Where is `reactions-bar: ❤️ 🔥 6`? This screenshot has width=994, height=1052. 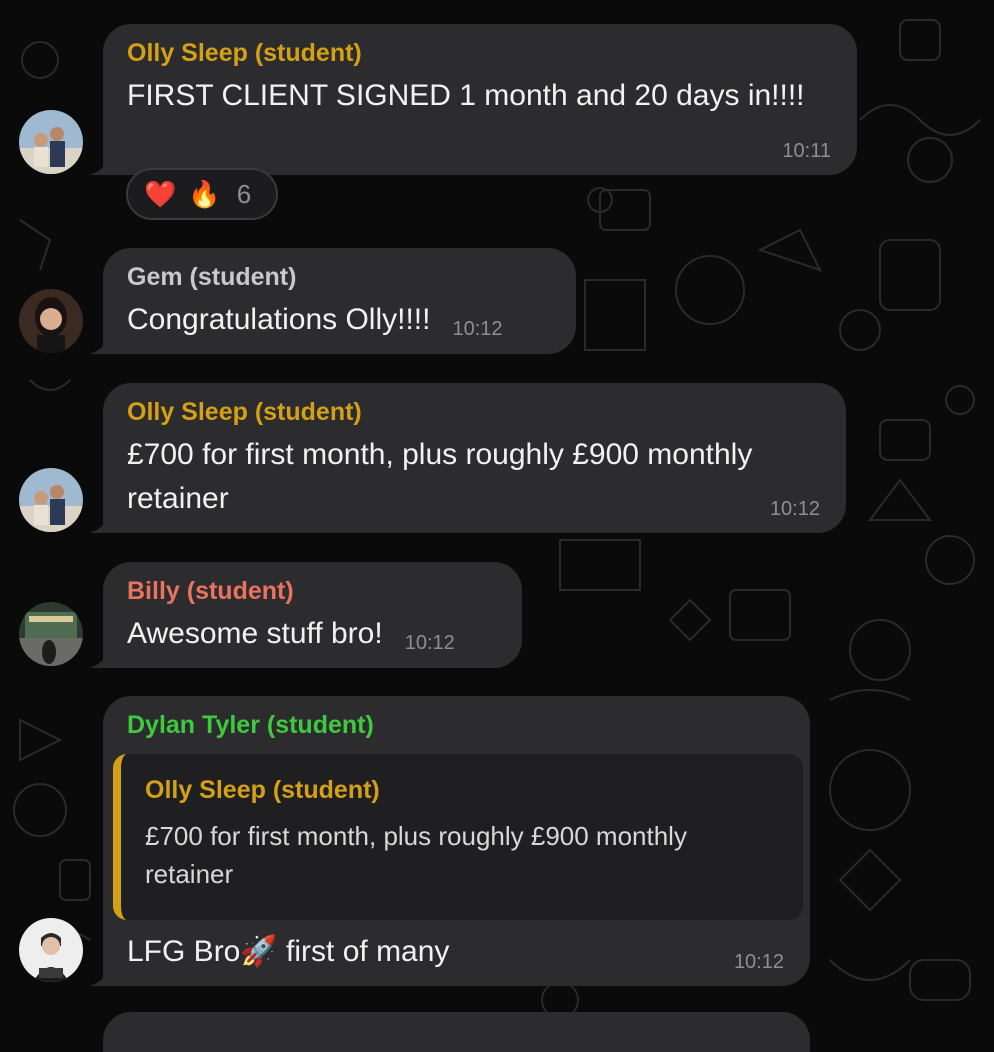 reactions-bar: ❤️ 🔥 6 is located at coordinates (202, 194).